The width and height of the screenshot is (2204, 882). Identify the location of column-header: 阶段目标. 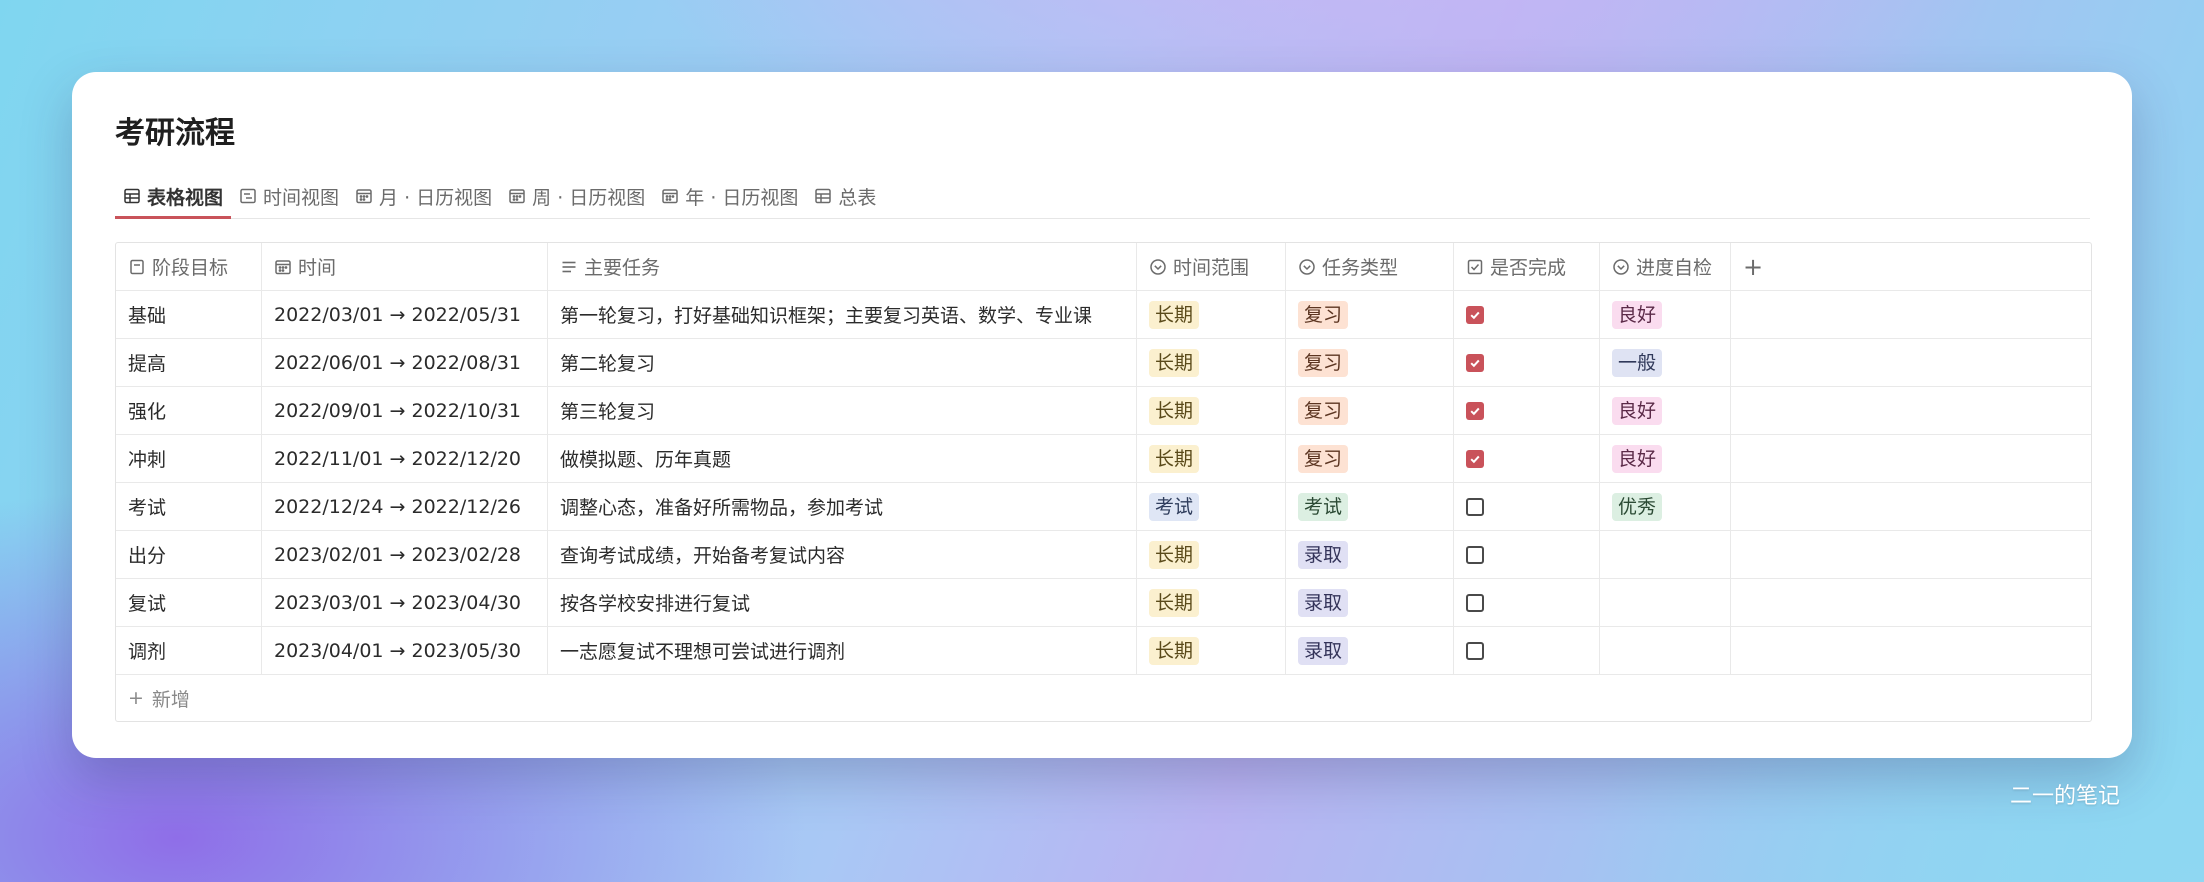
(189, 266).